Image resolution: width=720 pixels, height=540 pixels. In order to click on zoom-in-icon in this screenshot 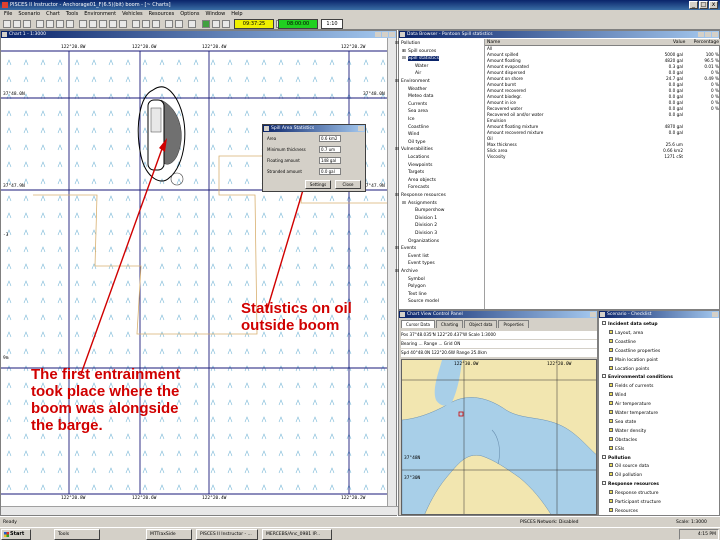, I will do `click(40, 24)`.